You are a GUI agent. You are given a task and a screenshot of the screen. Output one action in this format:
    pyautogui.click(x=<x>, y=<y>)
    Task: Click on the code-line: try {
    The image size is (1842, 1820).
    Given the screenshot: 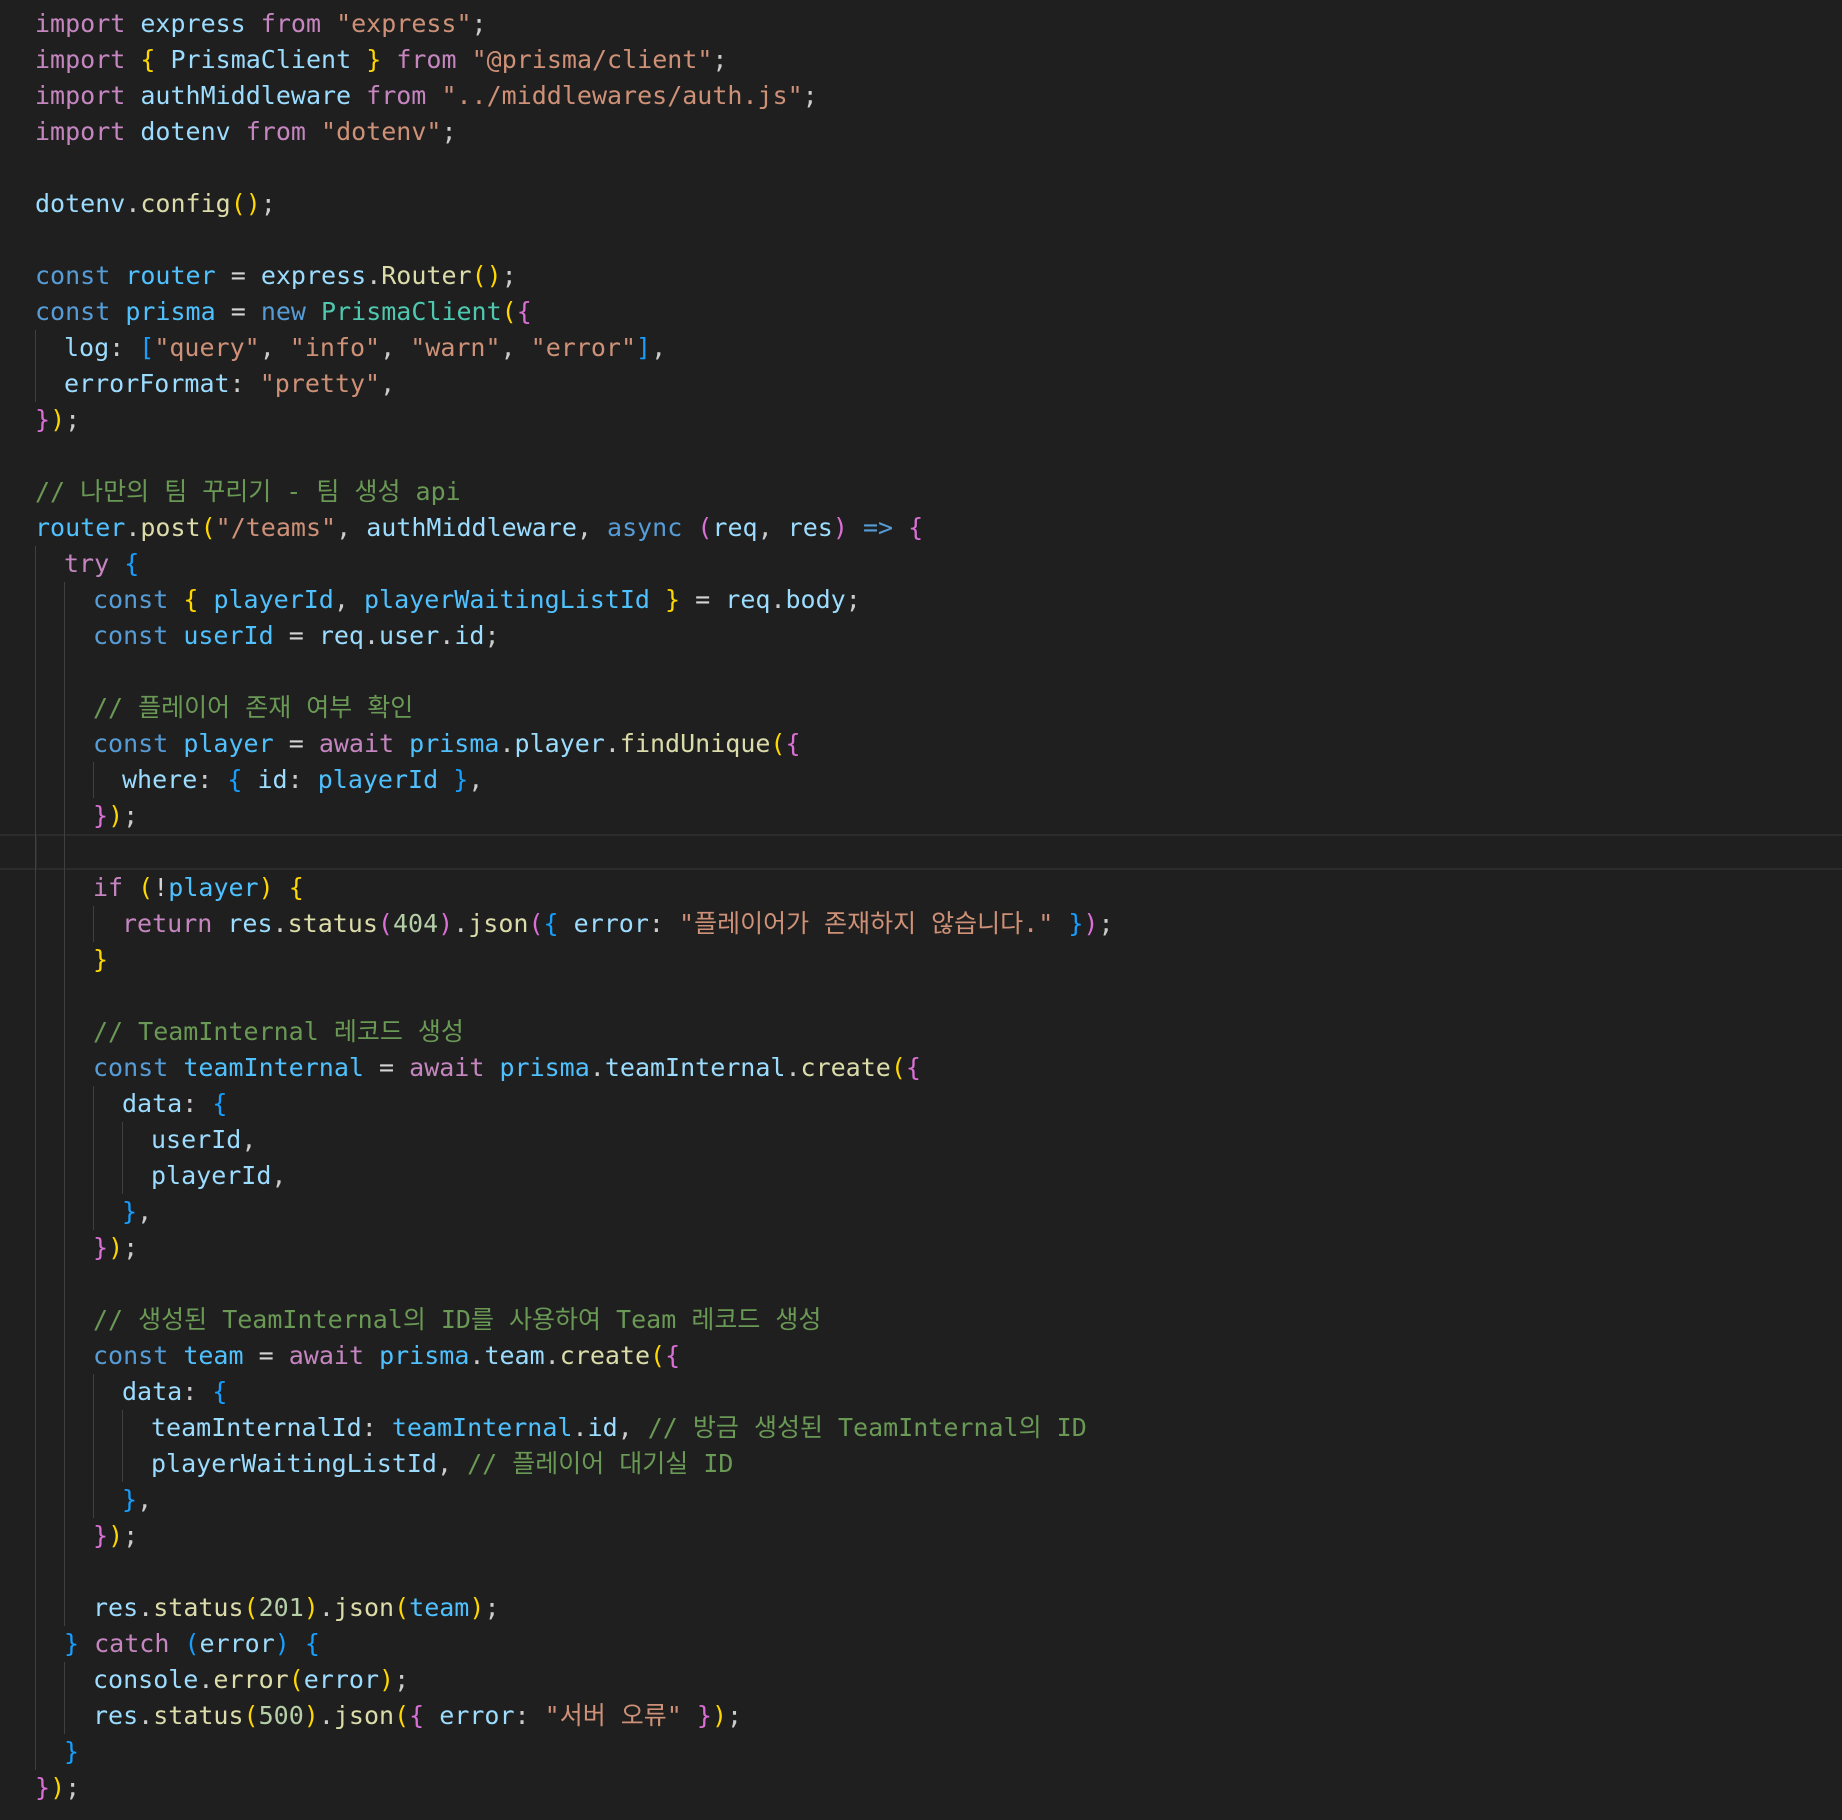 What is the action you would take?
    pyautogui.click(x=921, y=564)
    